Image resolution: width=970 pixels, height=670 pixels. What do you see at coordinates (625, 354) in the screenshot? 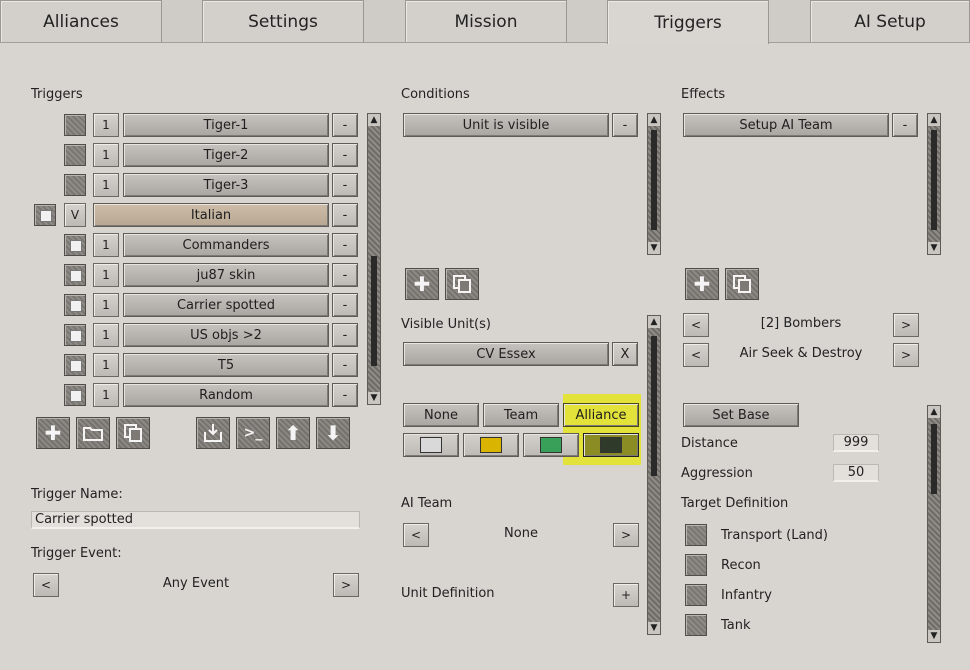
I see `visible-unit-remove-button: X` at bounding box center [625, 354].